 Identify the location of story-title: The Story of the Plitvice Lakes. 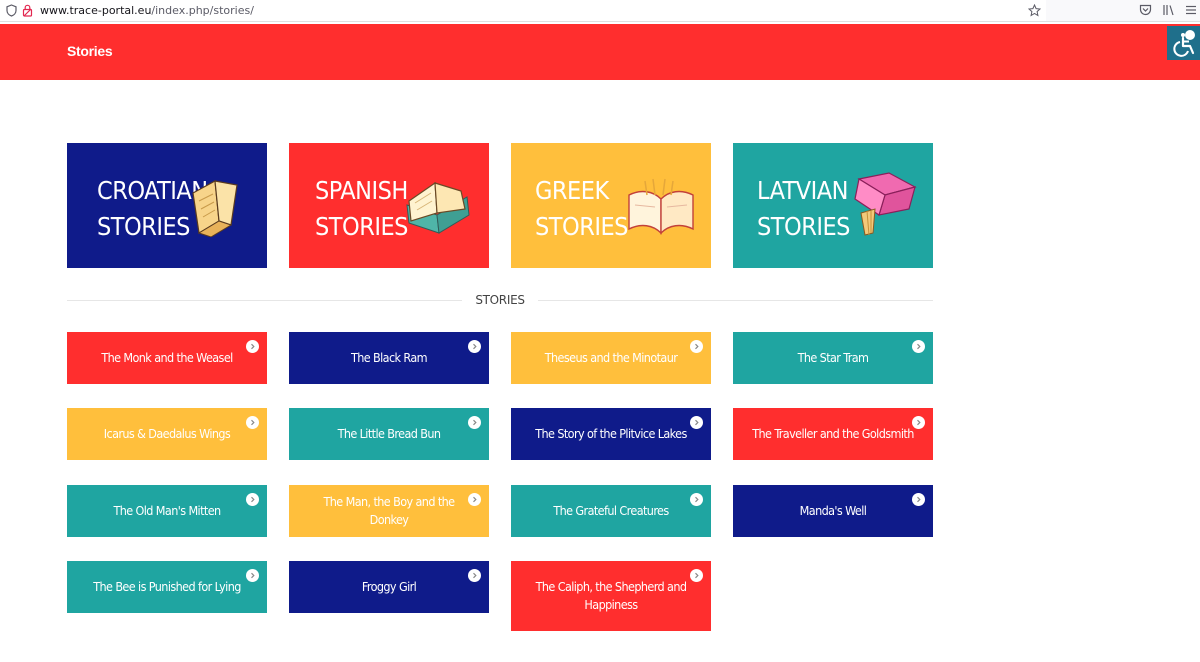
(611, 433).